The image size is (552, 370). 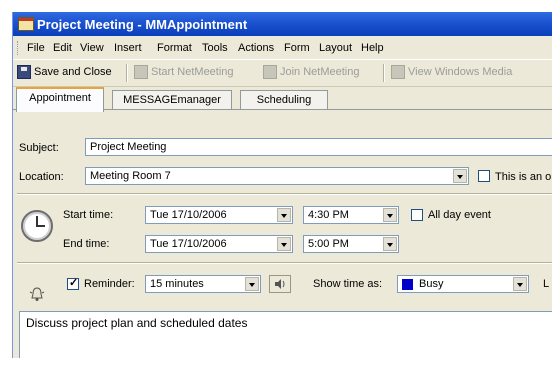 What do you see at coordinates (351, 215) in the screenshot?
I see `start-time-combo: 4:30 PM` at bounding box center [351, 215].